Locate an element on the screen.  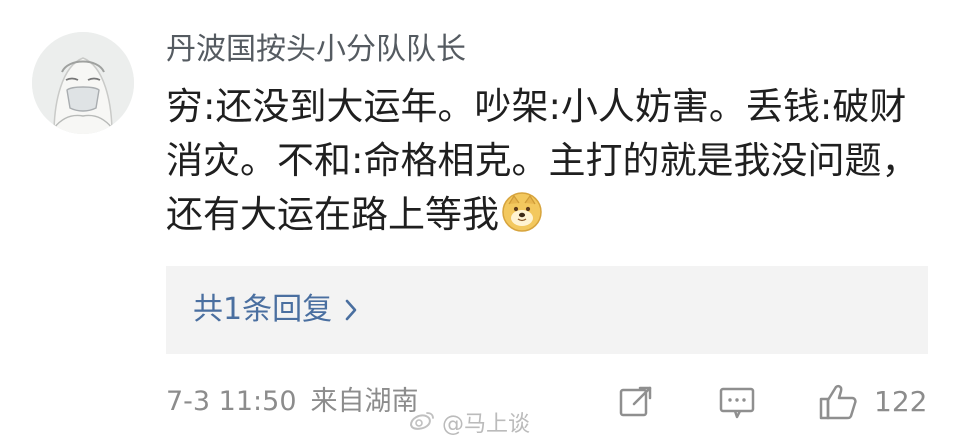
view-replies-link: 共1条回复 is located at coordinates (275, 310).